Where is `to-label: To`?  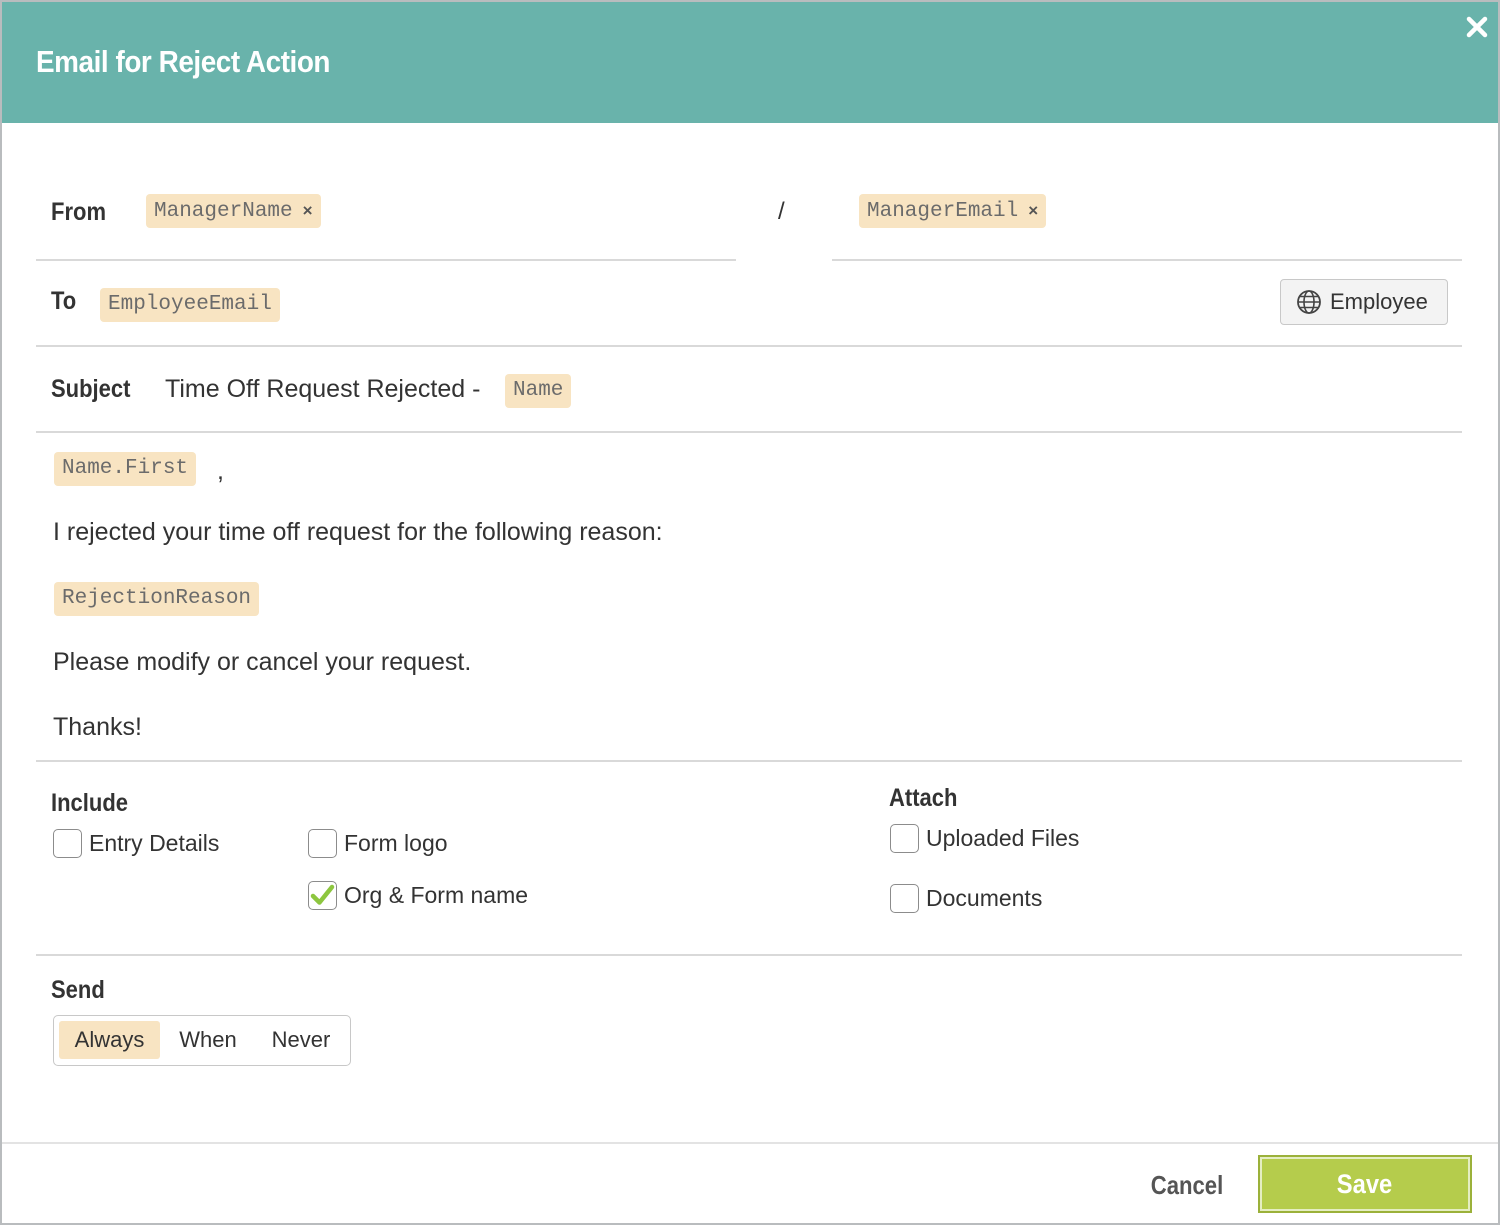 to-label: To is located at coordinates (64, 301).